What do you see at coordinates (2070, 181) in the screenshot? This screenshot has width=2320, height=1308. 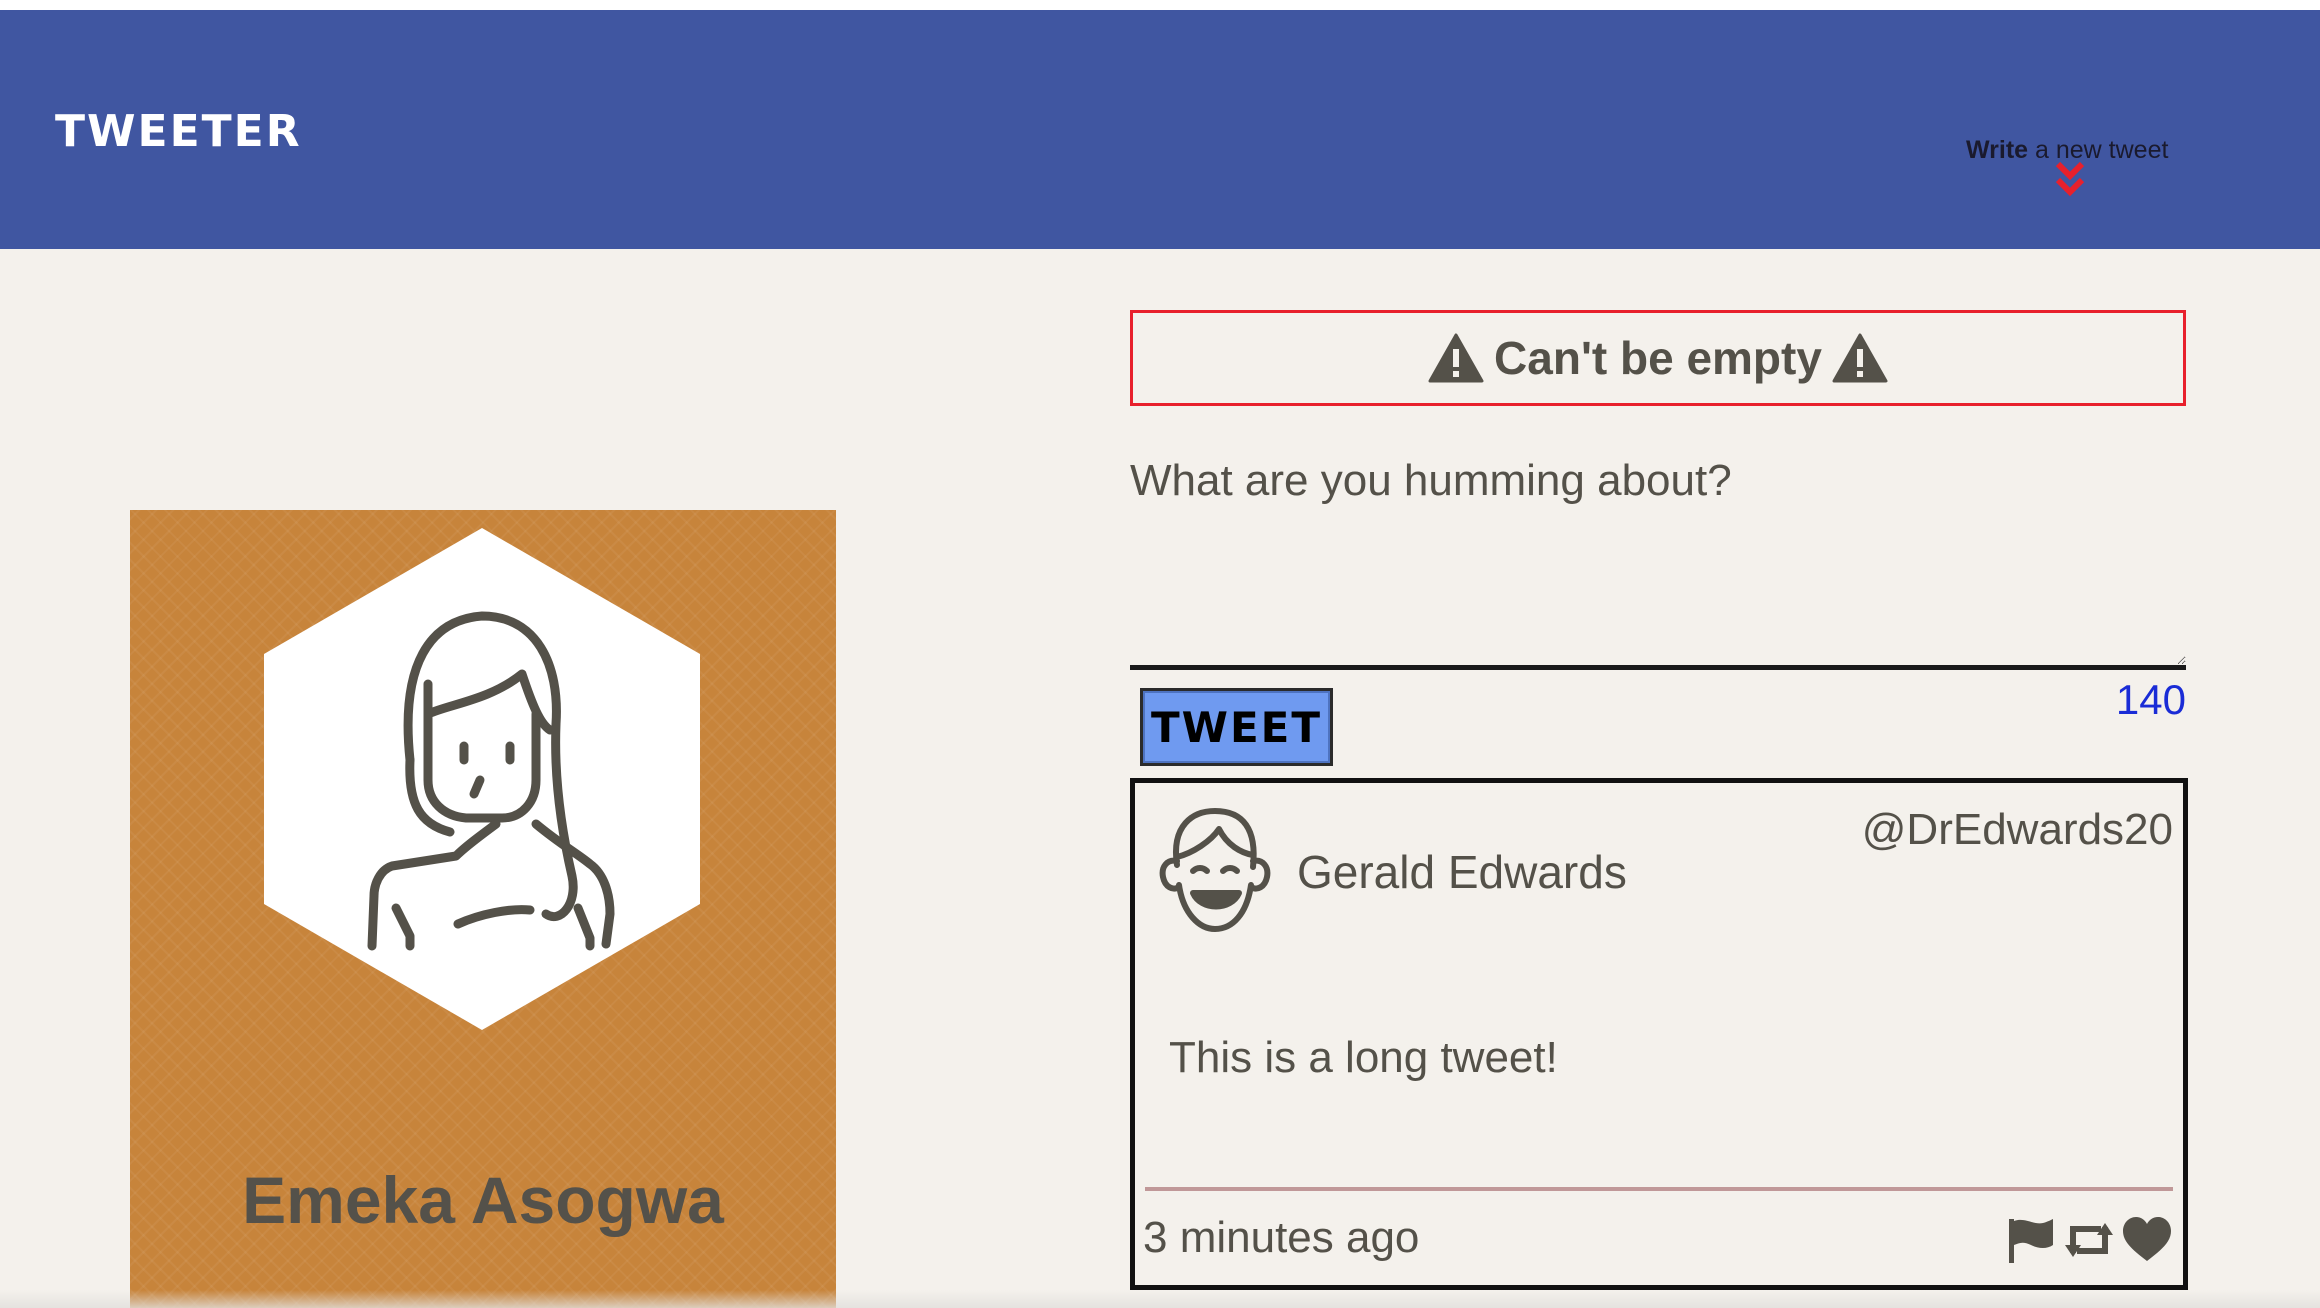 I see `double-chevron-down-icon` at bounding box center [2070, 181].